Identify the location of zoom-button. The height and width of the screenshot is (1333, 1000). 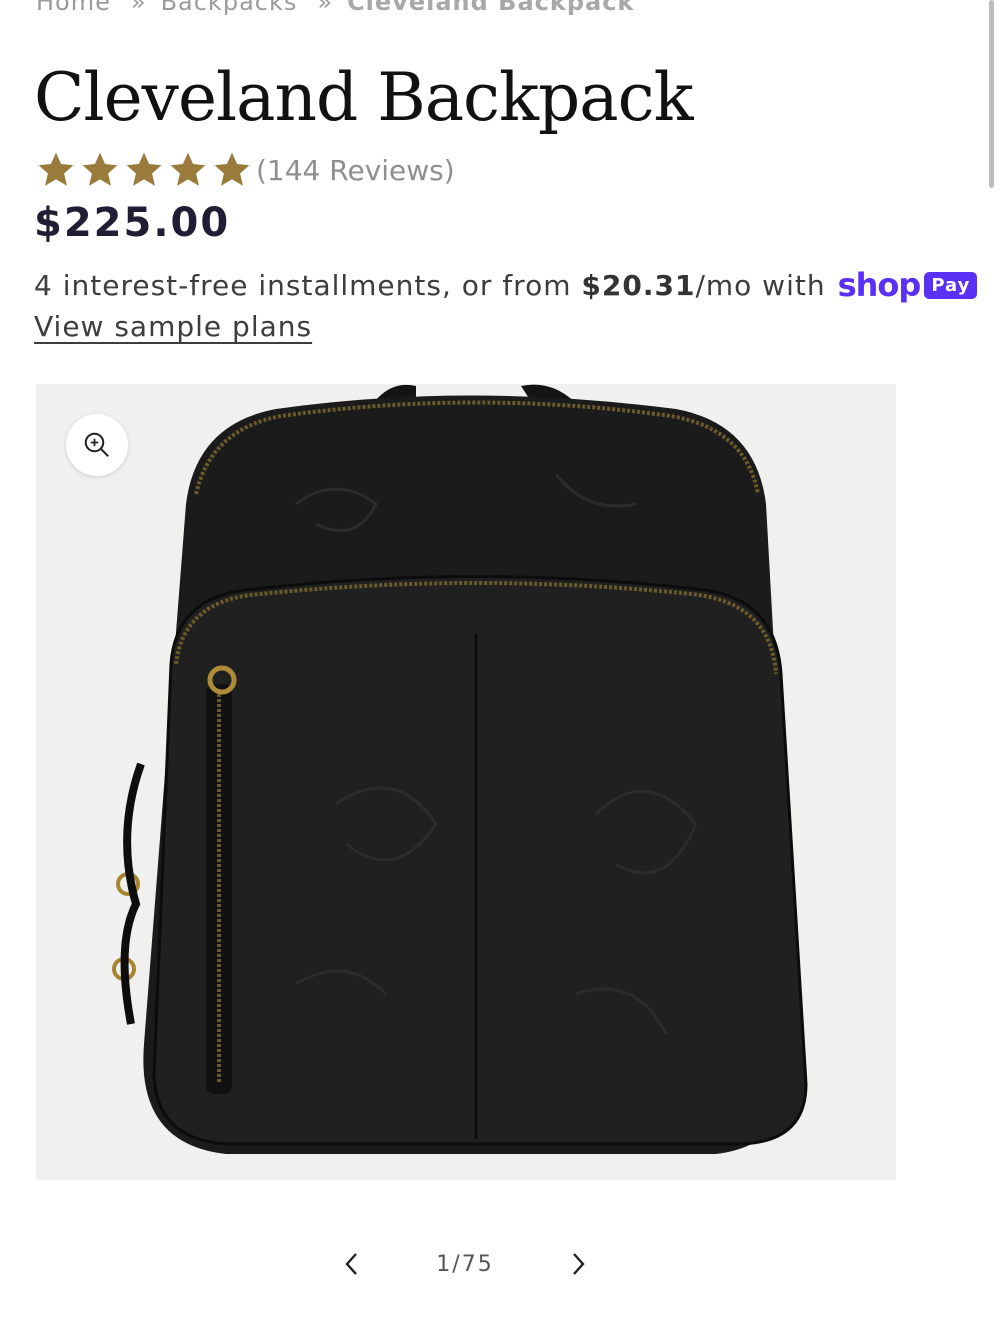
(97, 445).